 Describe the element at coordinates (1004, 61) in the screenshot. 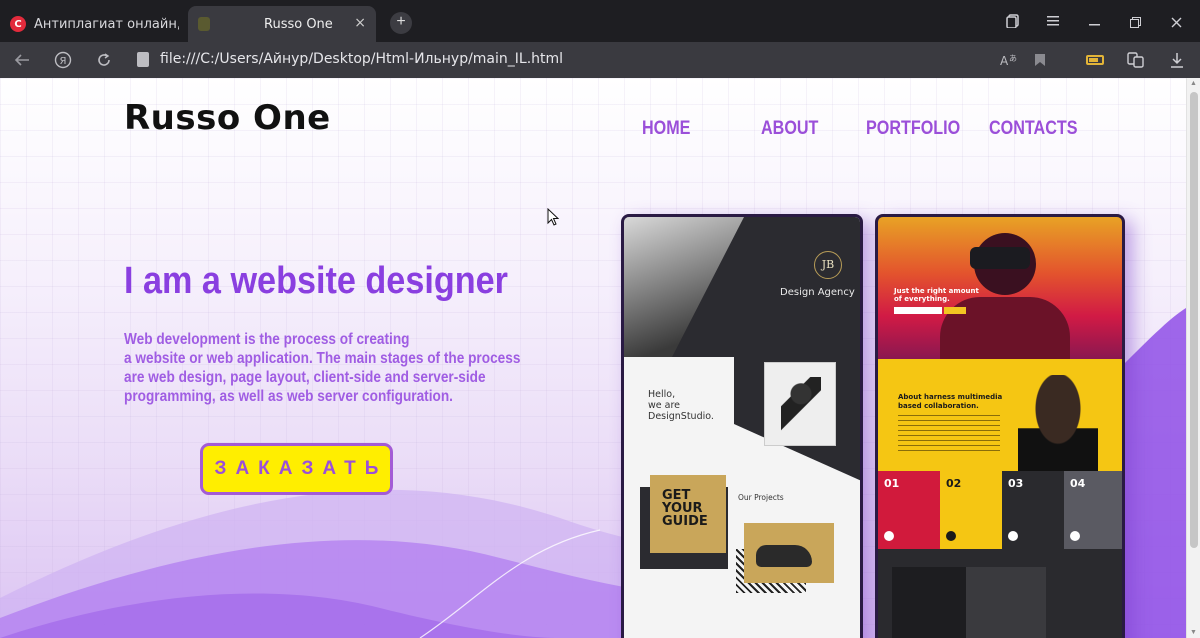

I see `svg-text: A` at that location.